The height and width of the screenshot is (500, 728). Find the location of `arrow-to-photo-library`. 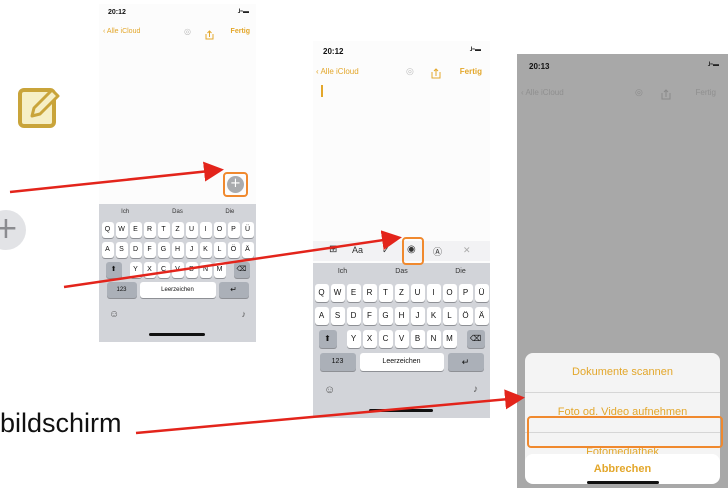

arrow-to-photo-library is located at coordinates (330, 412).